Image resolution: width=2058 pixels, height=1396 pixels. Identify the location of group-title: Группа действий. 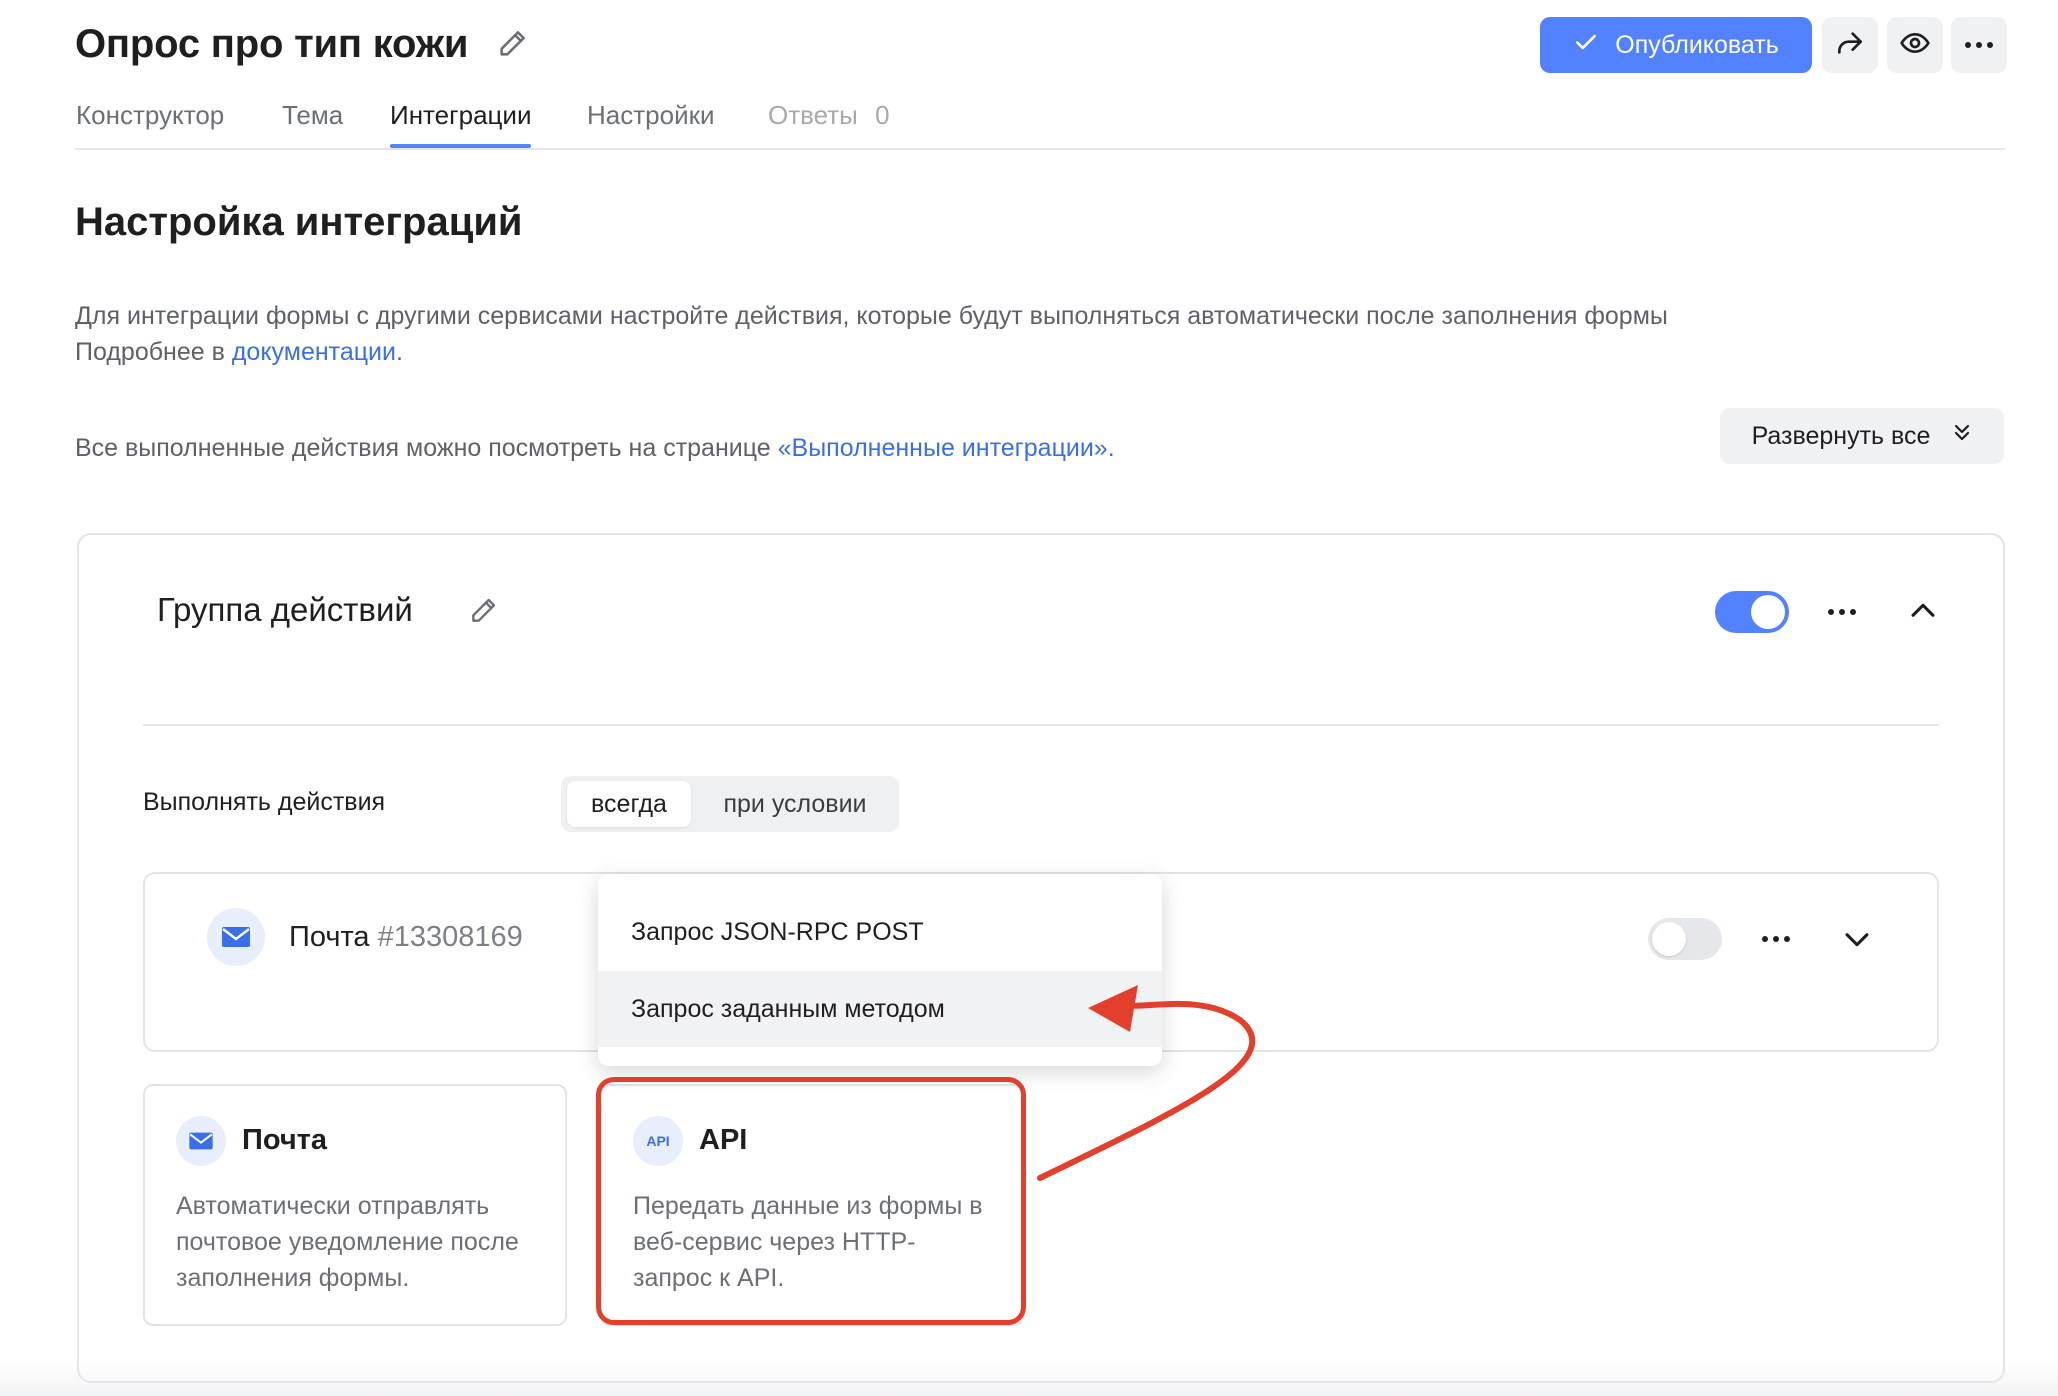
(285, 609).